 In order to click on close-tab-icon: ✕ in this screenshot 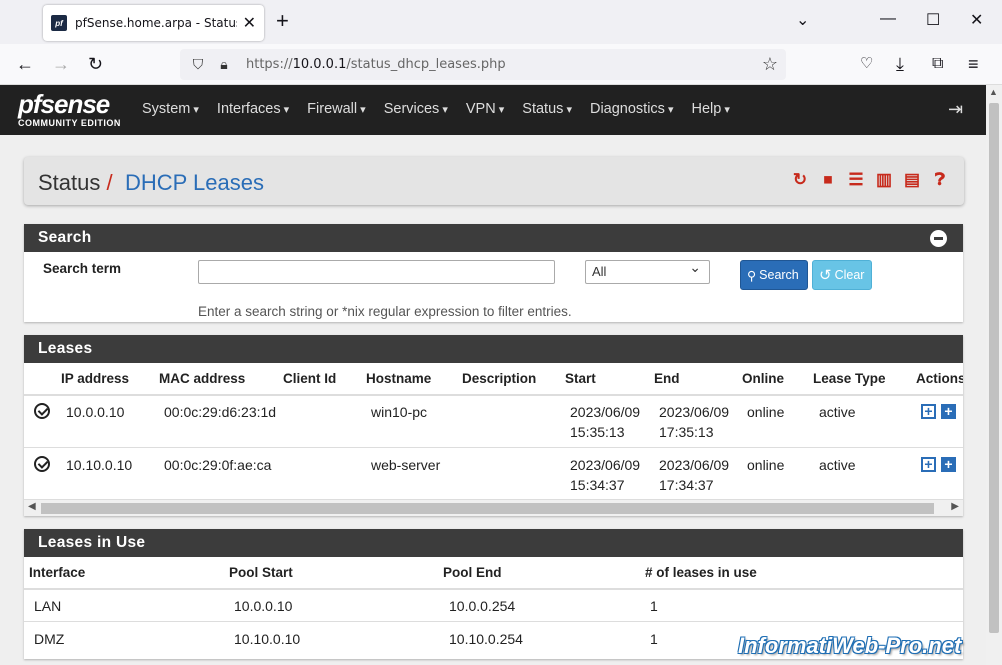, I will do `click(249, 23)`.